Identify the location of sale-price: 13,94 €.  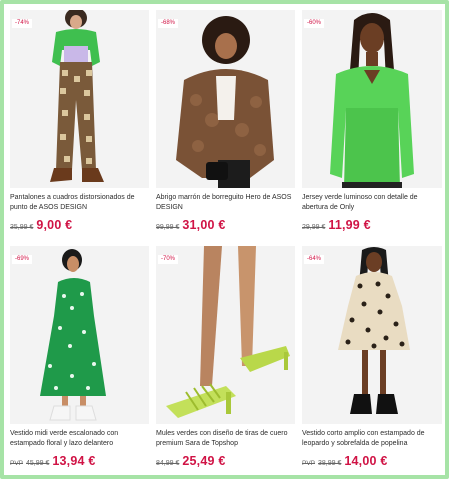
(74, 461).